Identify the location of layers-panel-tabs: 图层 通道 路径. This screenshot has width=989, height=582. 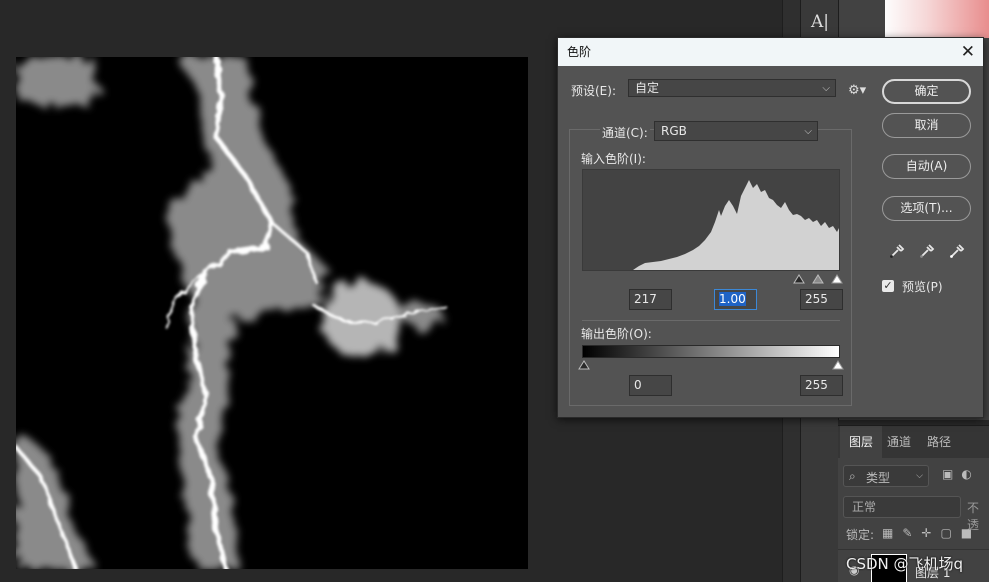
(913, 442).